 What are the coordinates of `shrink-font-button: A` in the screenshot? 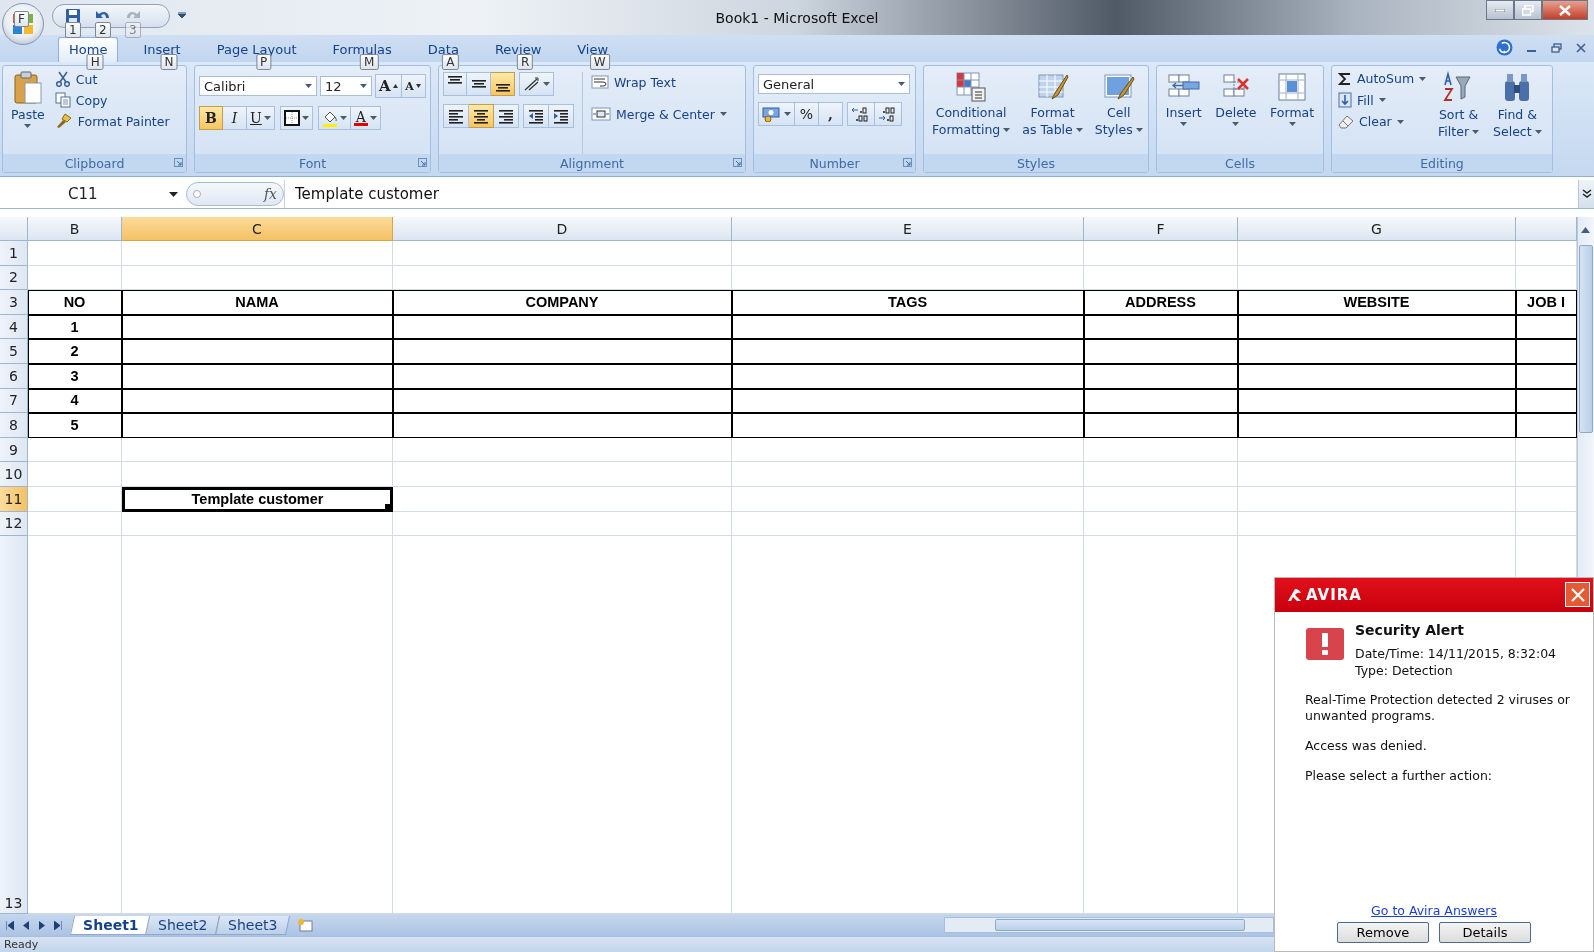 It's located at (413, 86).